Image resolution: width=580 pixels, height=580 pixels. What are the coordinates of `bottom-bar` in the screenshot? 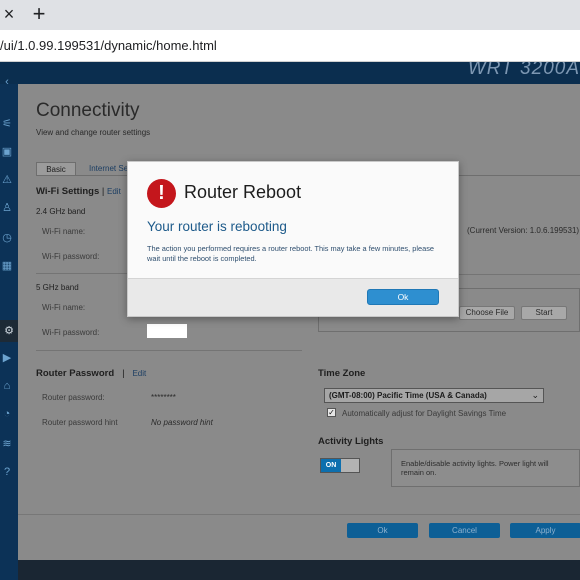 It's located at (299, 570).